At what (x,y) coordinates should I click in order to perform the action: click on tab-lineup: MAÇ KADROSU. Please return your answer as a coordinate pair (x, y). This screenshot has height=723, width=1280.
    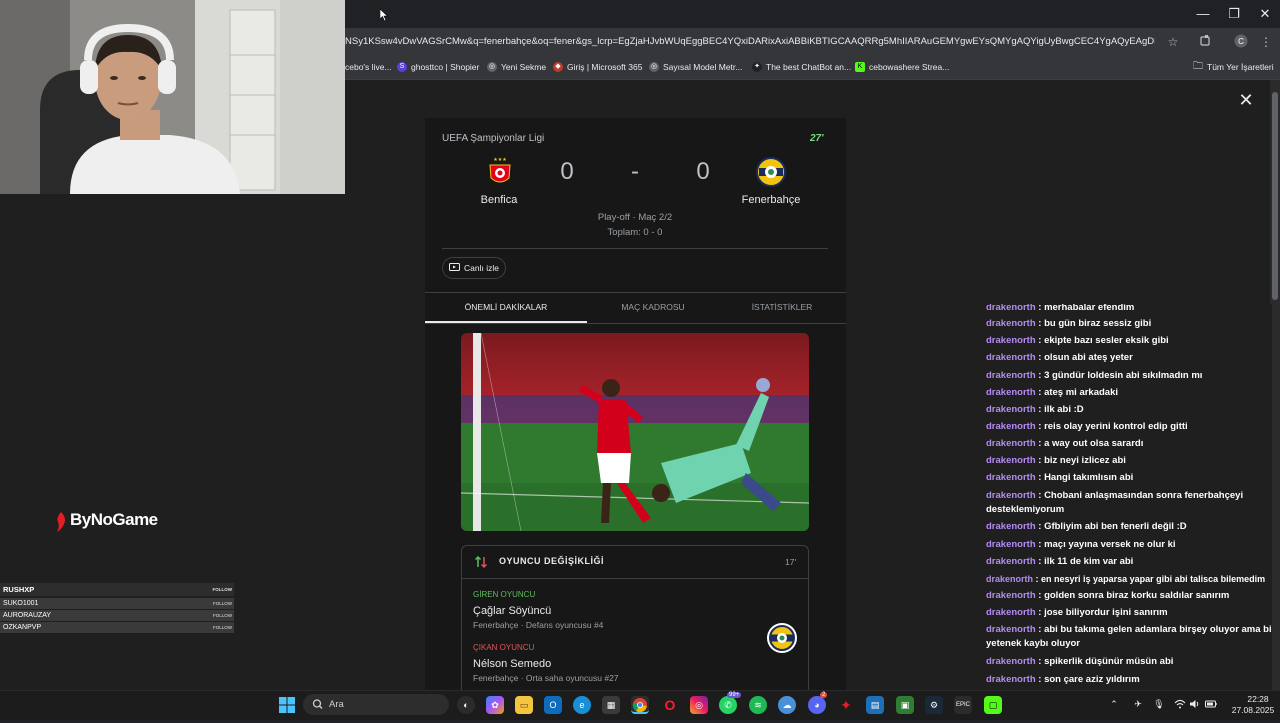
    Looking at the image, I should click on (653, 307).